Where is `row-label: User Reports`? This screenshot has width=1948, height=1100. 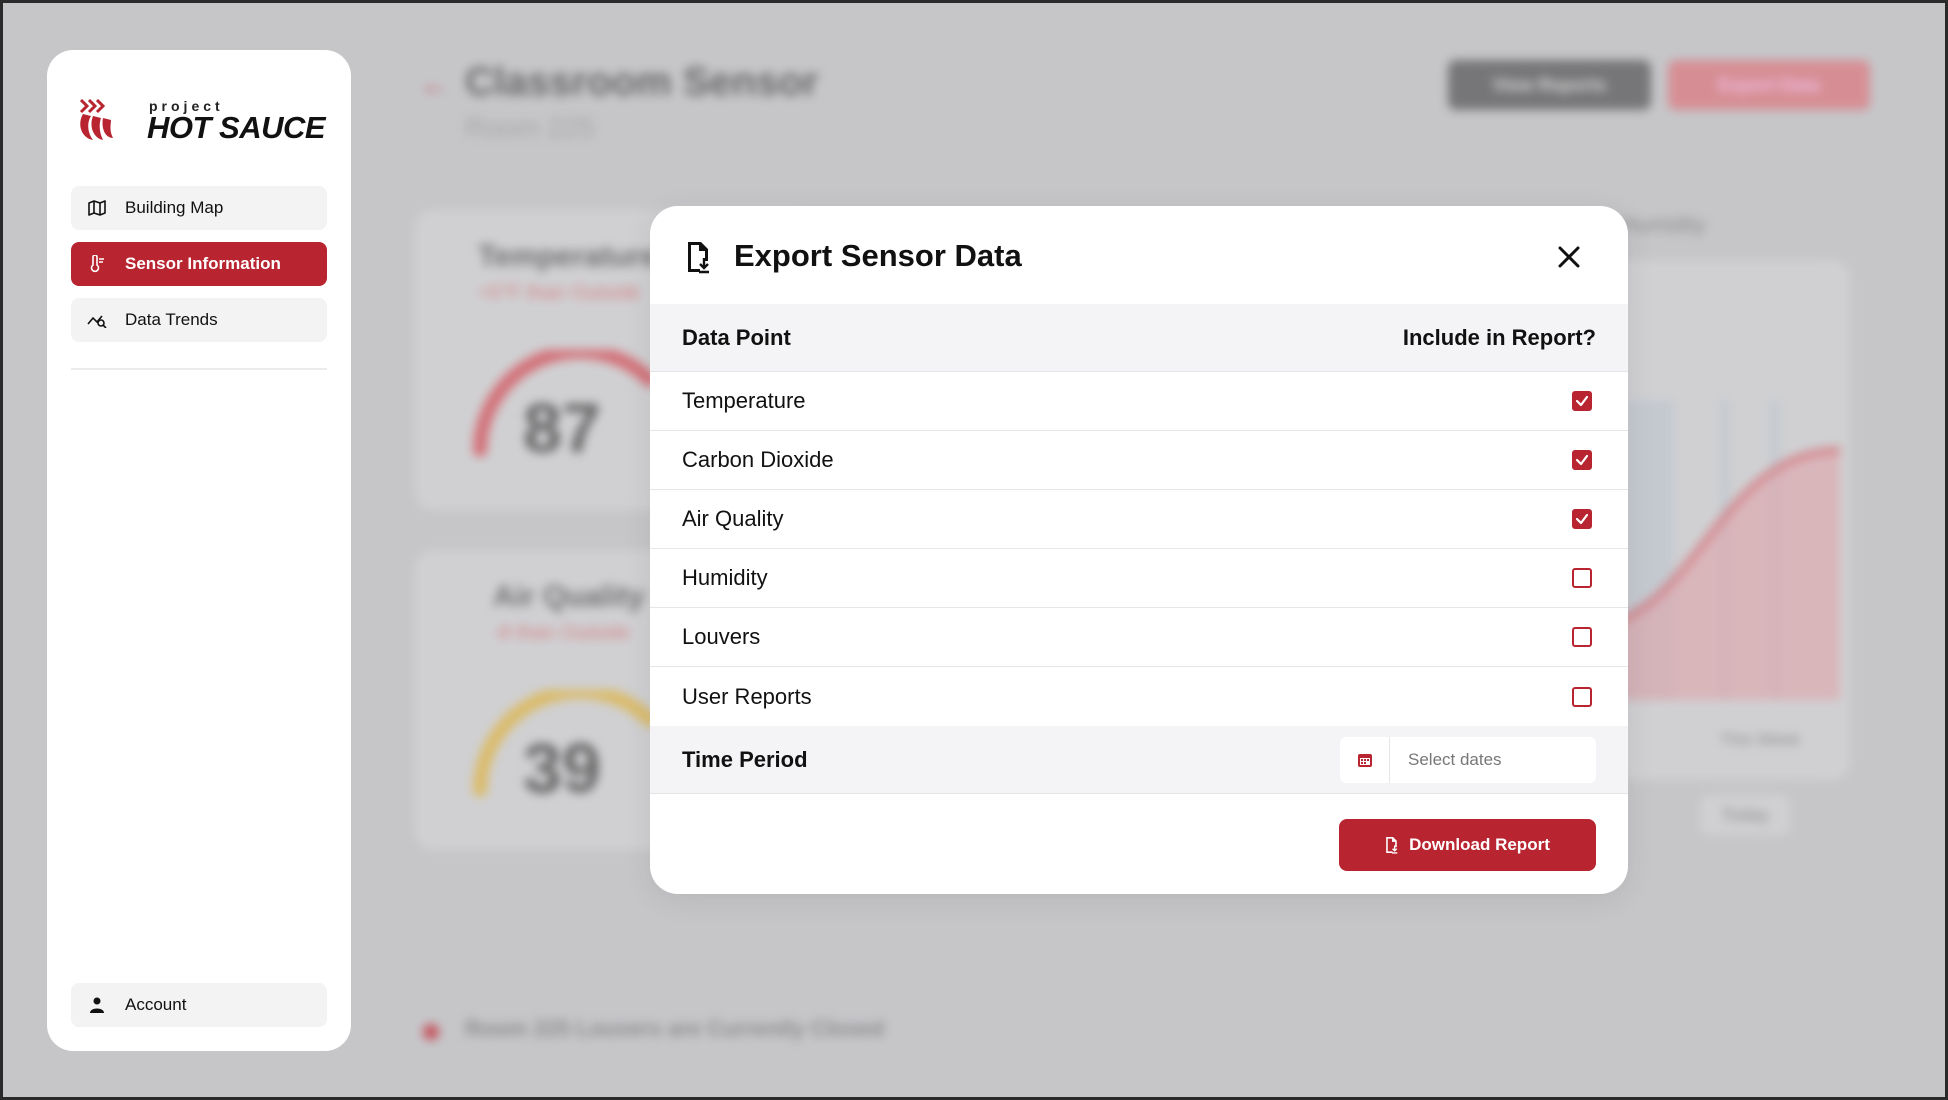
row-label: User Reports is located at coordinates (747, 696).